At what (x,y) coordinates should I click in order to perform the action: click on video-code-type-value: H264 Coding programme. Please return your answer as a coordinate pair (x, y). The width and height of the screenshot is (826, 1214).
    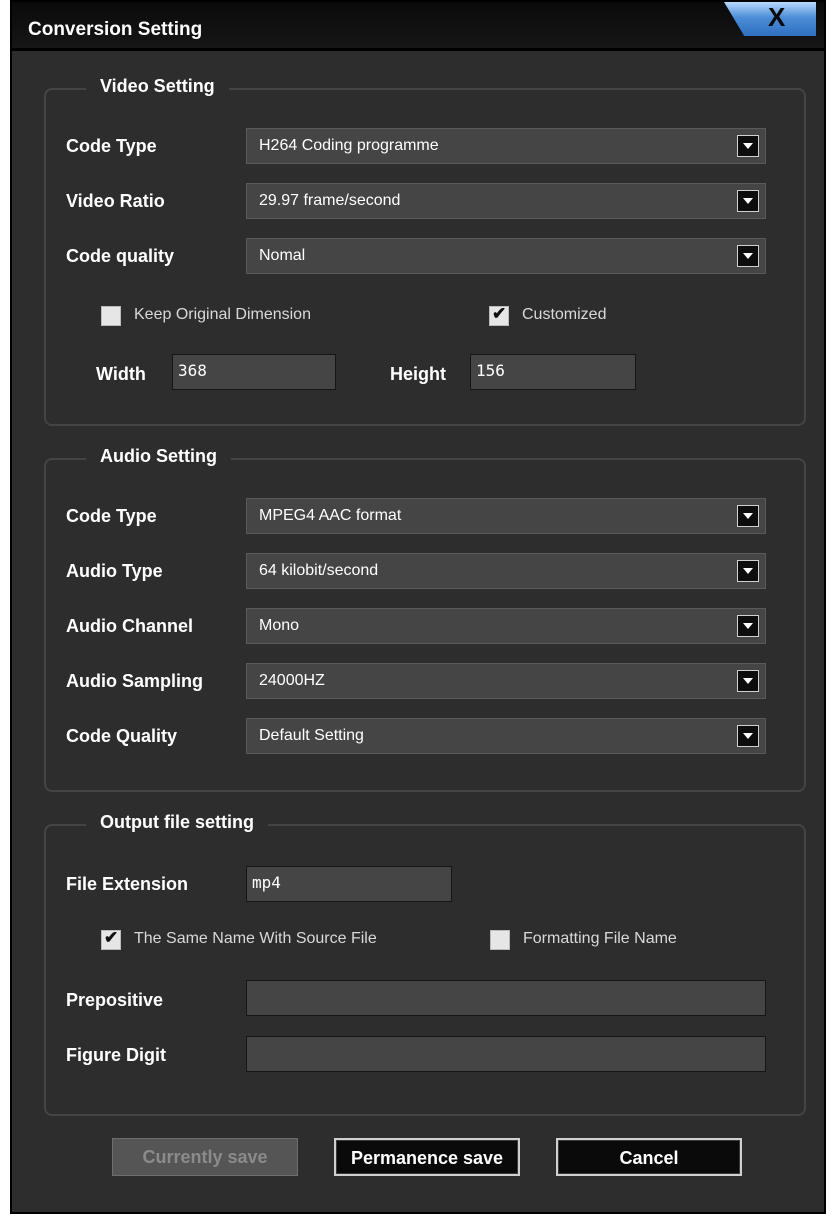
    Looking at the image, I should click on (349, 145).